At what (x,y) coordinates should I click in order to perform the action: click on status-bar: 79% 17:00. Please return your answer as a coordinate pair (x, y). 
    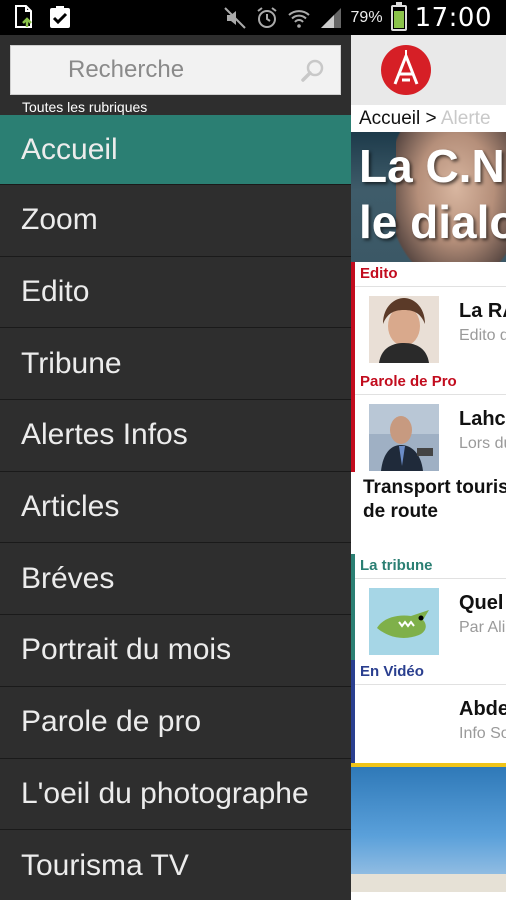
    Looking at the image, I should click on (253, 17).